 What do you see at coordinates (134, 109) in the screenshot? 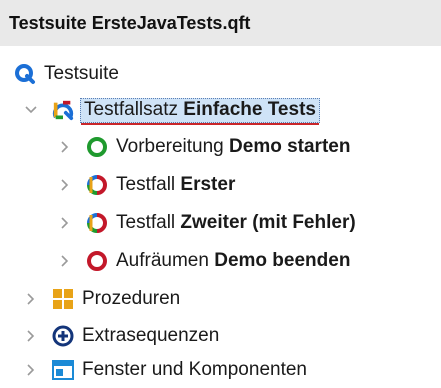
I see `testset-prefix: Testfallsatz` at bounding box center [134, 109].